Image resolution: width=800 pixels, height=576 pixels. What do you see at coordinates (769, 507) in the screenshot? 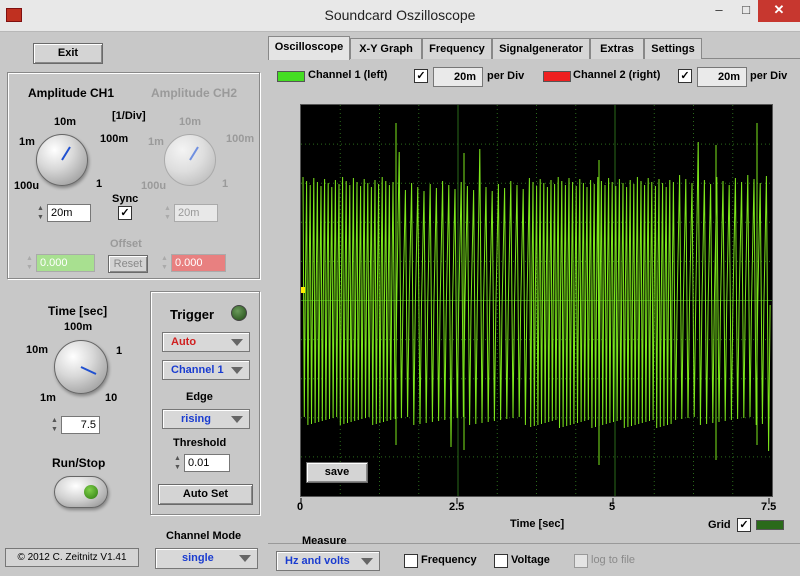
I see `x-tick-label: 7.5` at bounding box center [769, 507].